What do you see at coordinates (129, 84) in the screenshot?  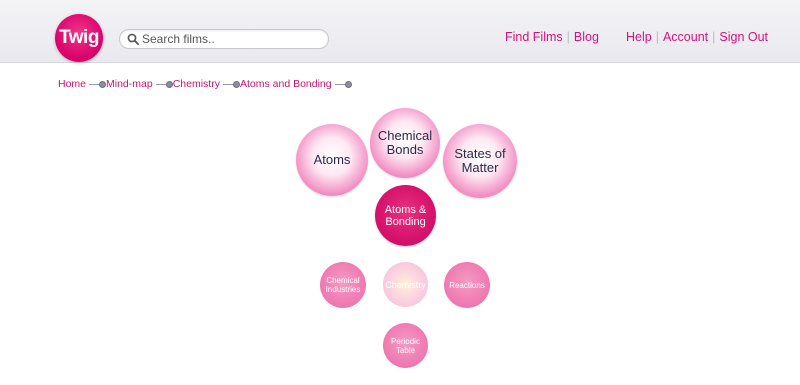 I see `breadcrumb-mind-map: Mind-map` at bounding box center [129, 84].